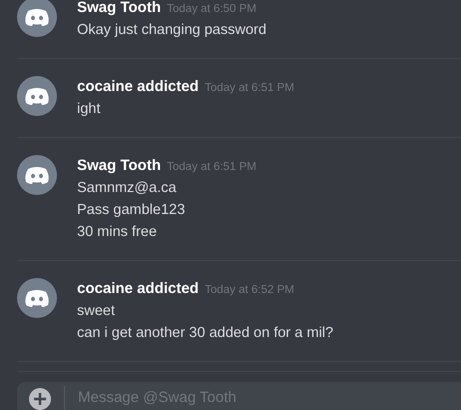 The height and width of the screenshot is (410, 461). I want to click on message-text: can i get another 30 added on for a mil?, so click(205, 333).